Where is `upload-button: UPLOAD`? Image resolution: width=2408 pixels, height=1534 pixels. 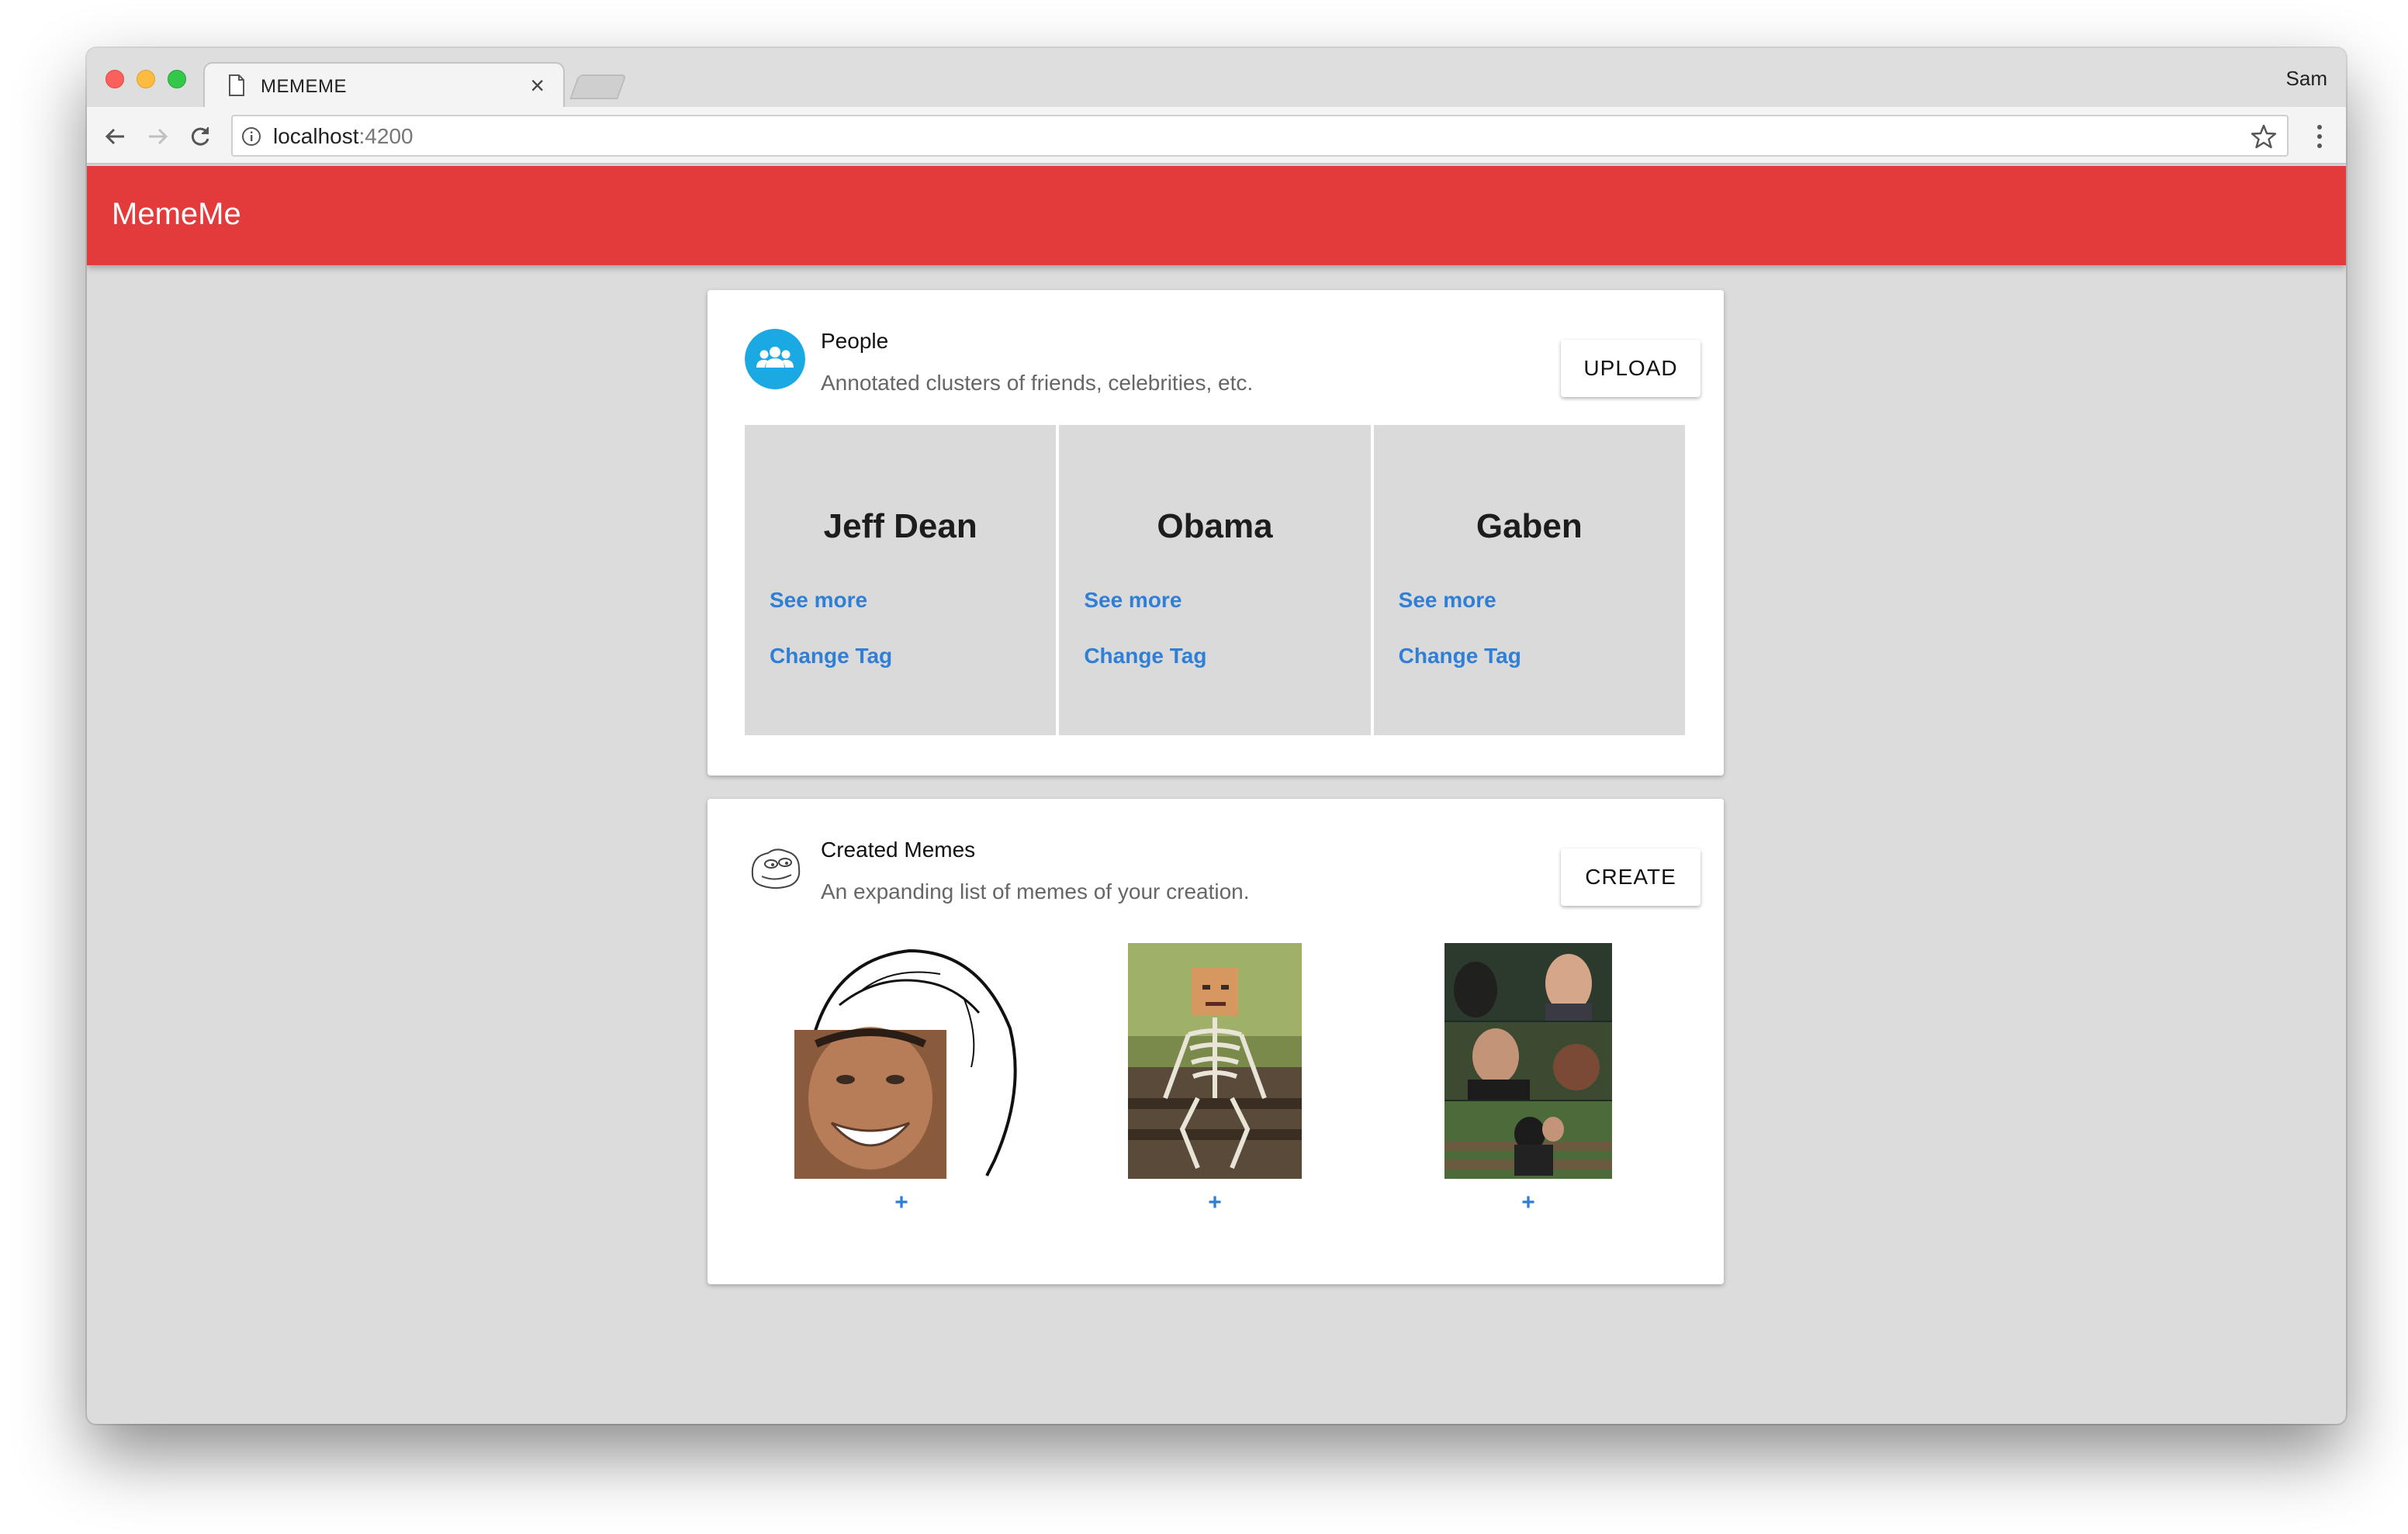 upload-button: UPLOAD is located at coordinates (1630, 368).